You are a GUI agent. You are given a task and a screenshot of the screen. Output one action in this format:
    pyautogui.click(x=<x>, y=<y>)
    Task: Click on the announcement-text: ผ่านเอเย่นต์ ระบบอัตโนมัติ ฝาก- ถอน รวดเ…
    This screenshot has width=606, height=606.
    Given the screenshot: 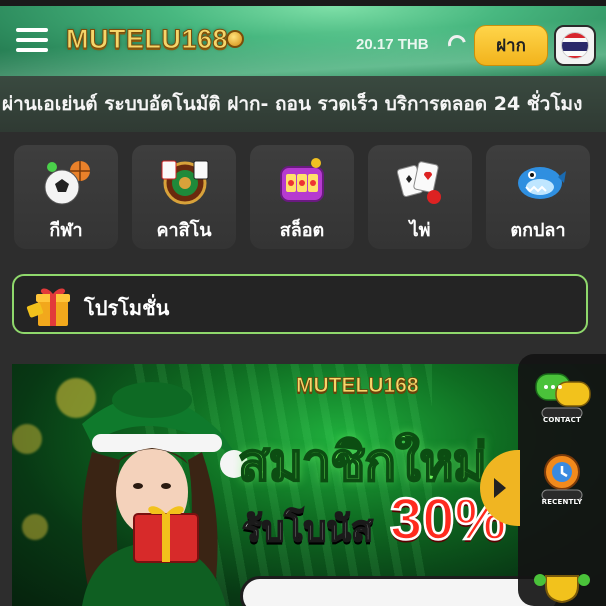 What is the action you would take?
    pyautogui.click(x=292, y=104)
    